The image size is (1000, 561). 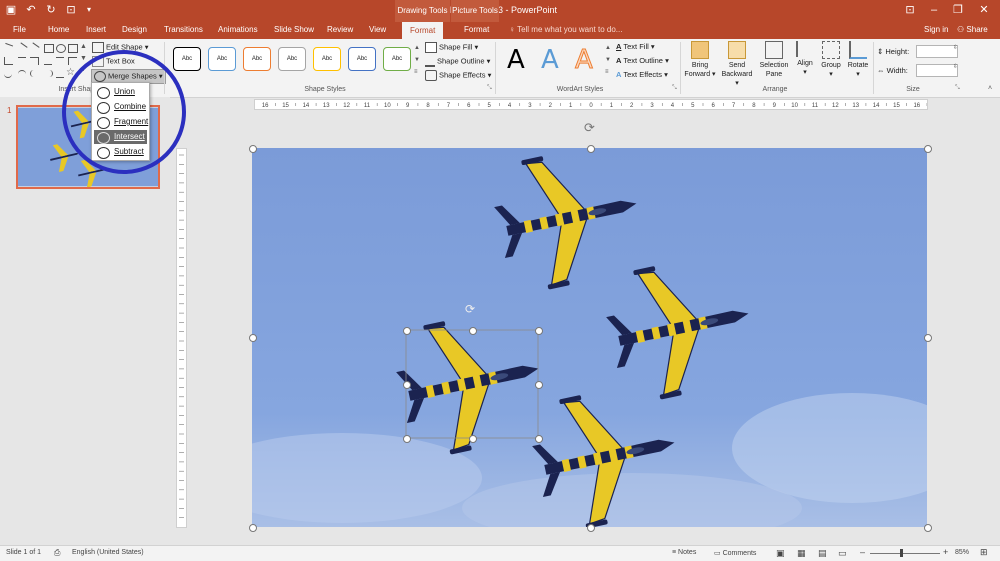 I want to click on arrow-up-shape-icon, so click(x=60, y=61).